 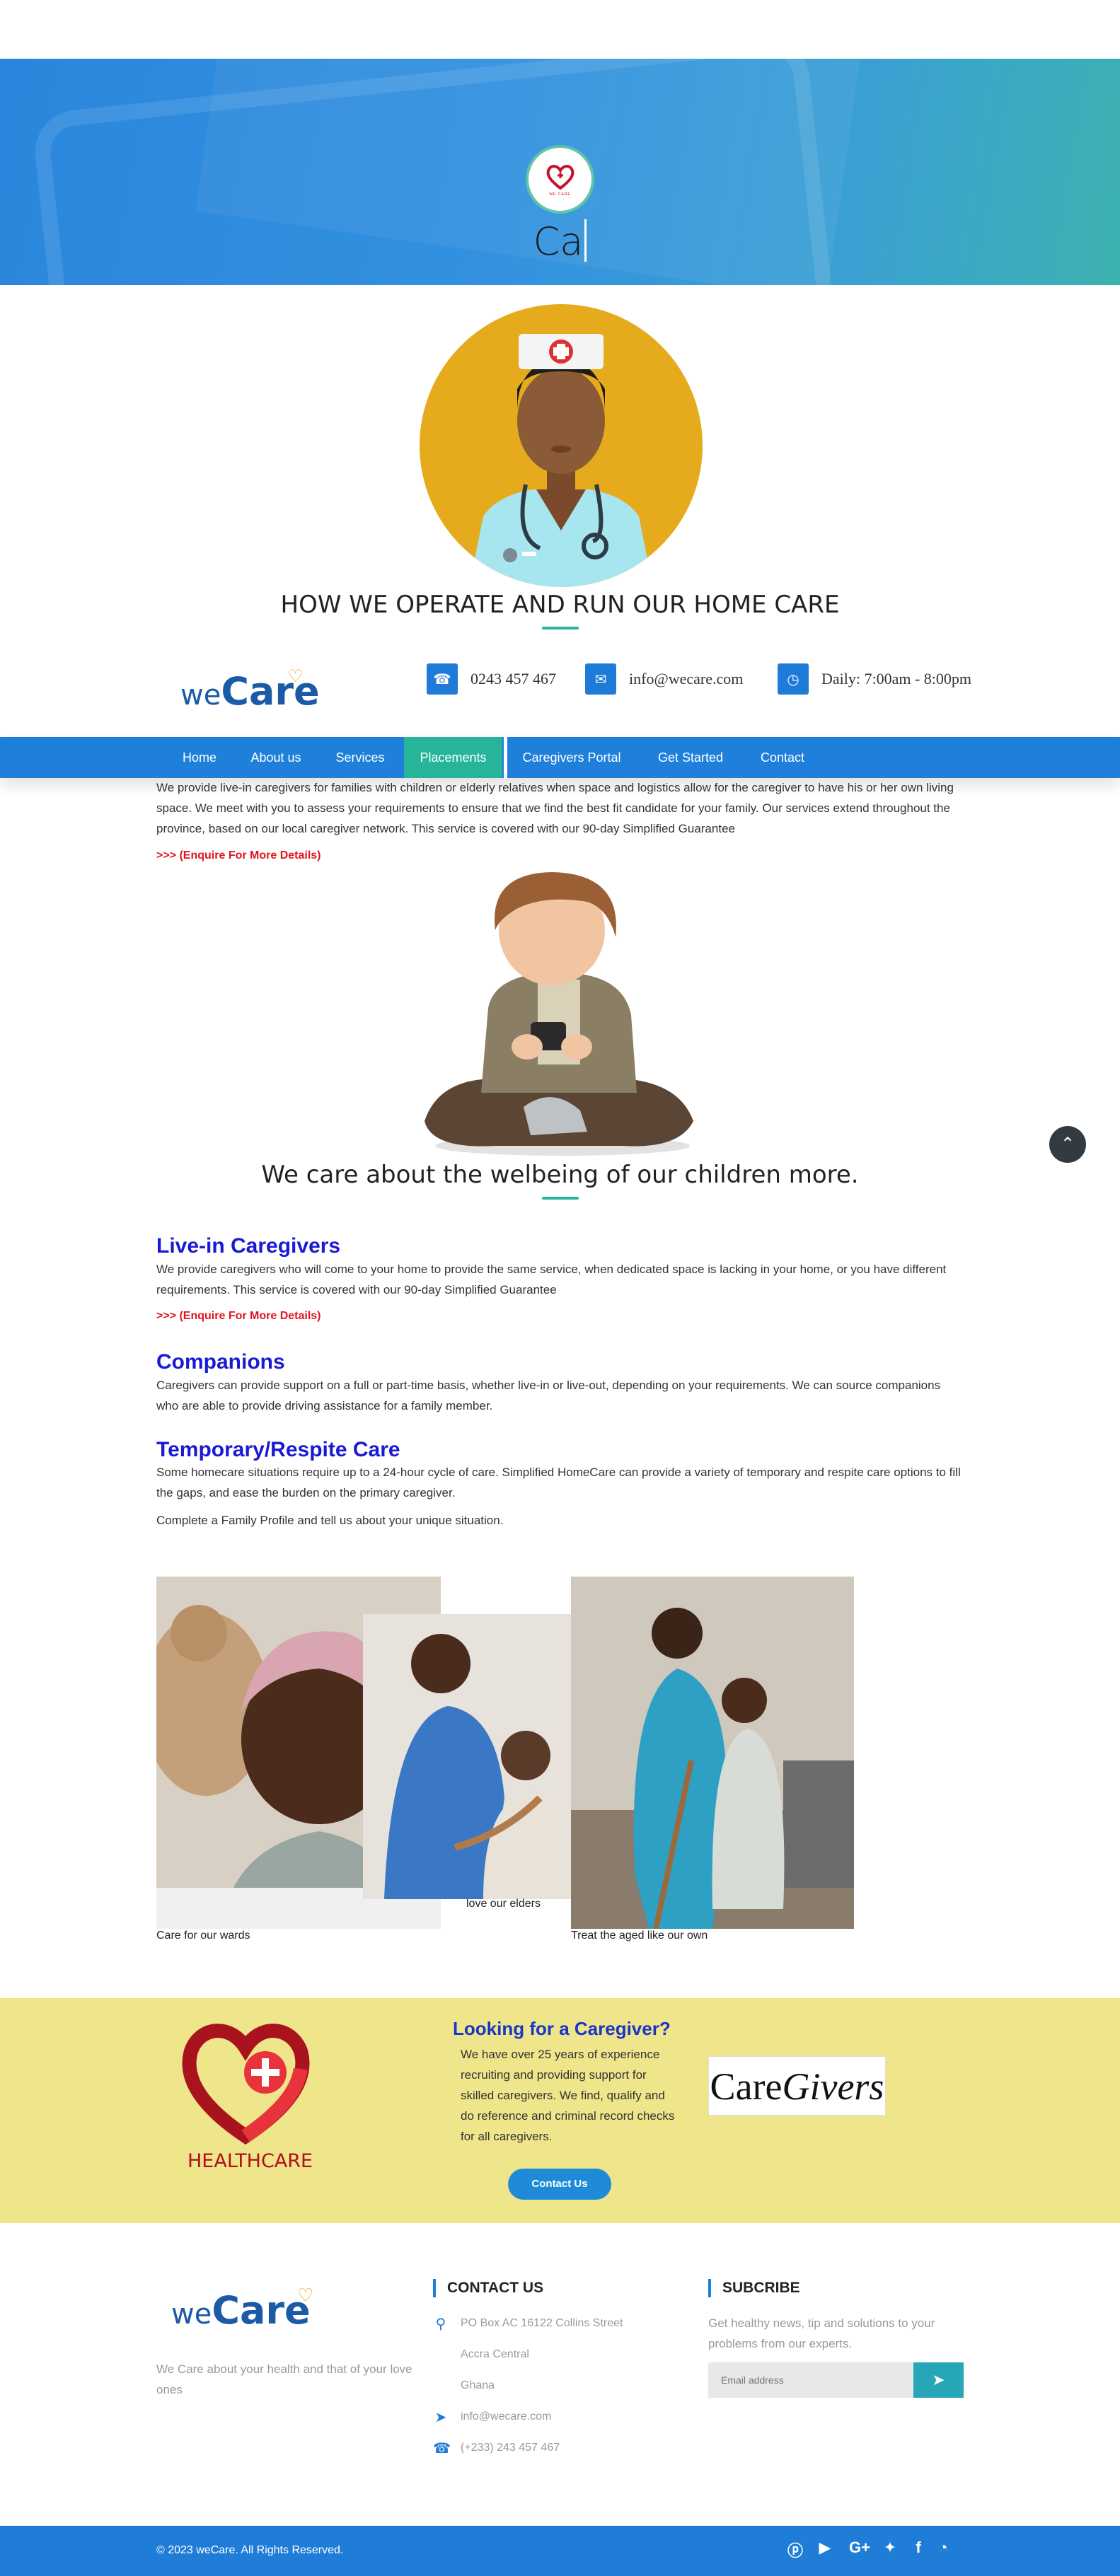 I want to click on header-phone: ☎ 0243 457 467, so click(x=491, y=679).